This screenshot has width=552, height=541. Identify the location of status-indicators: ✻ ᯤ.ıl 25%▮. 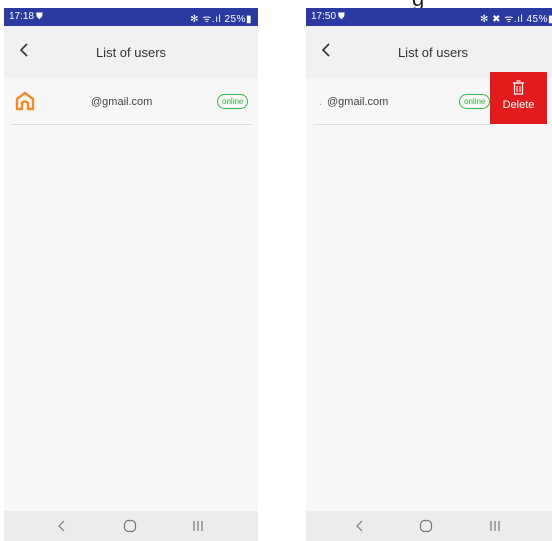
(221, 19).